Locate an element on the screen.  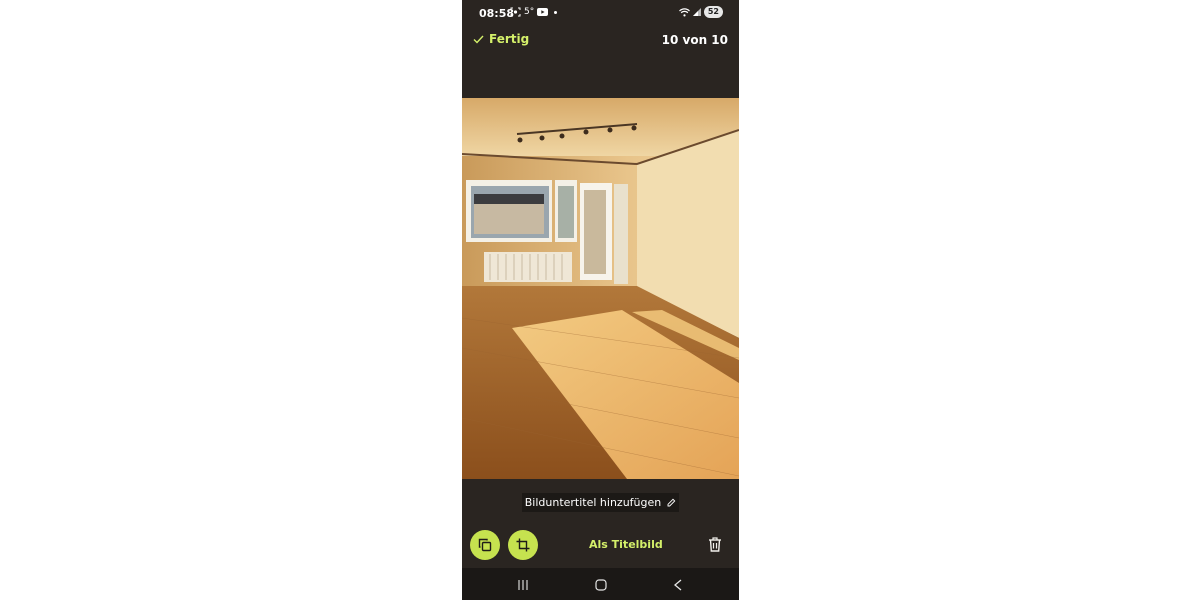
home-icon is located at coordinates (601, 585).